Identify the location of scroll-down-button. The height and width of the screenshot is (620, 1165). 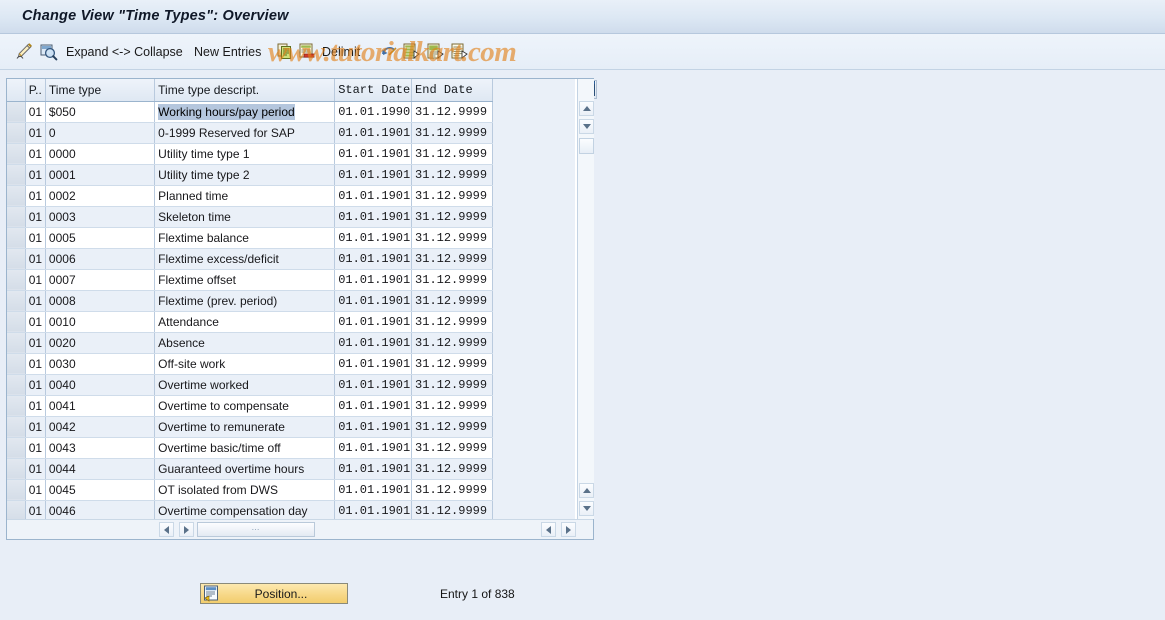
(586, 126).